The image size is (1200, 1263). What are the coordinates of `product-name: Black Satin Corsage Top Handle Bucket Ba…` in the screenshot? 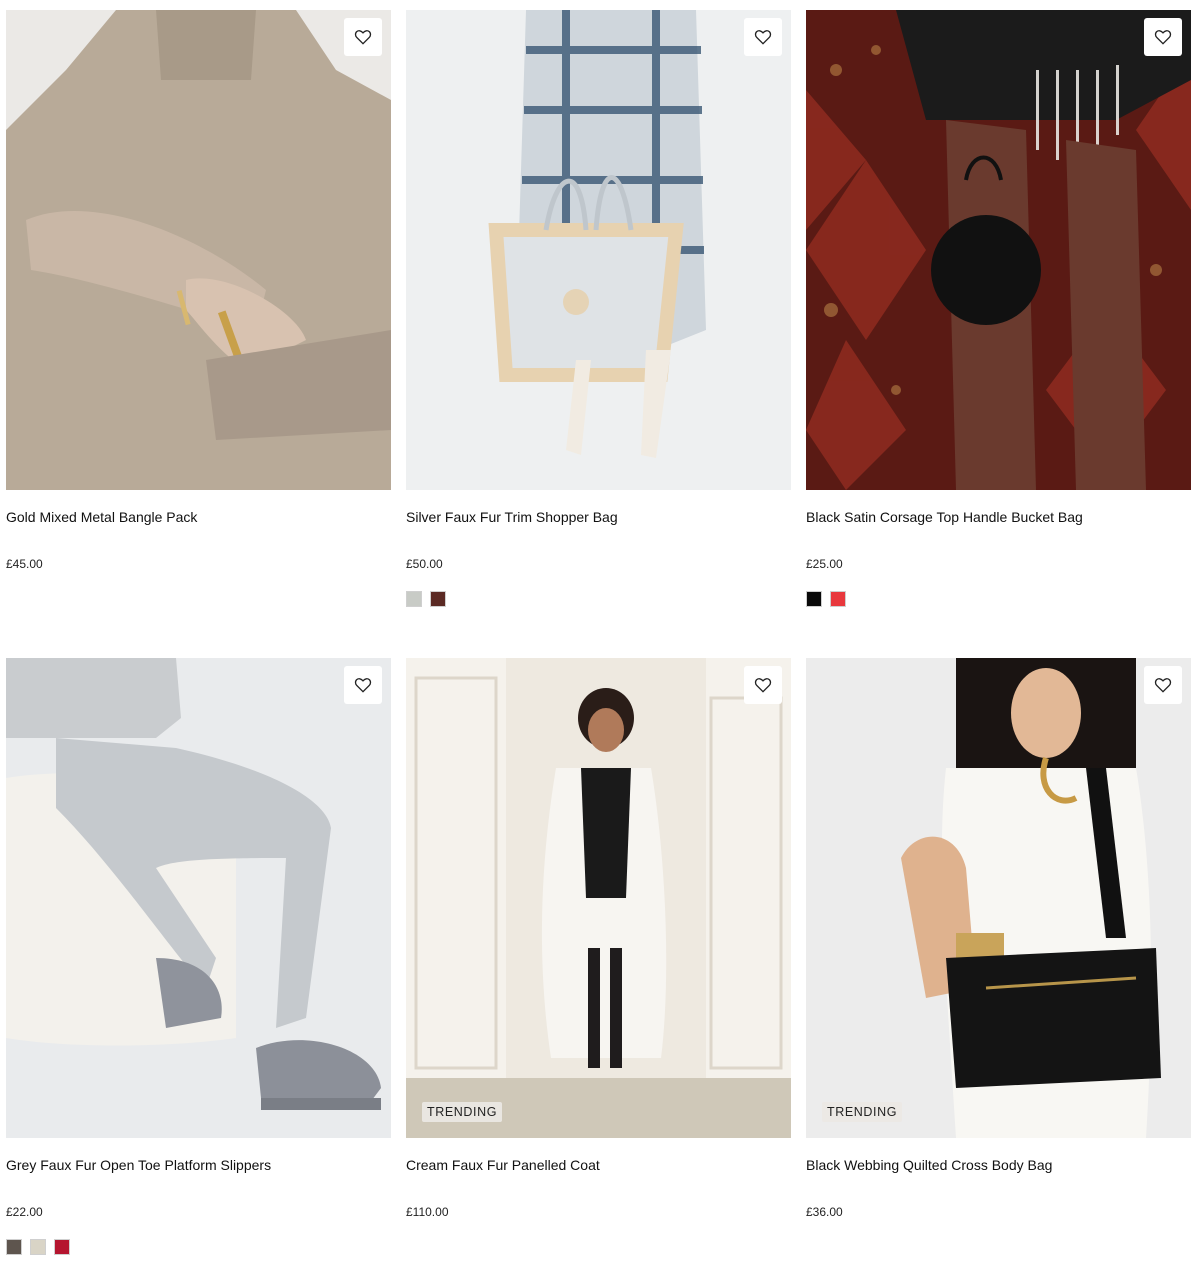 It's located at (998, 517).